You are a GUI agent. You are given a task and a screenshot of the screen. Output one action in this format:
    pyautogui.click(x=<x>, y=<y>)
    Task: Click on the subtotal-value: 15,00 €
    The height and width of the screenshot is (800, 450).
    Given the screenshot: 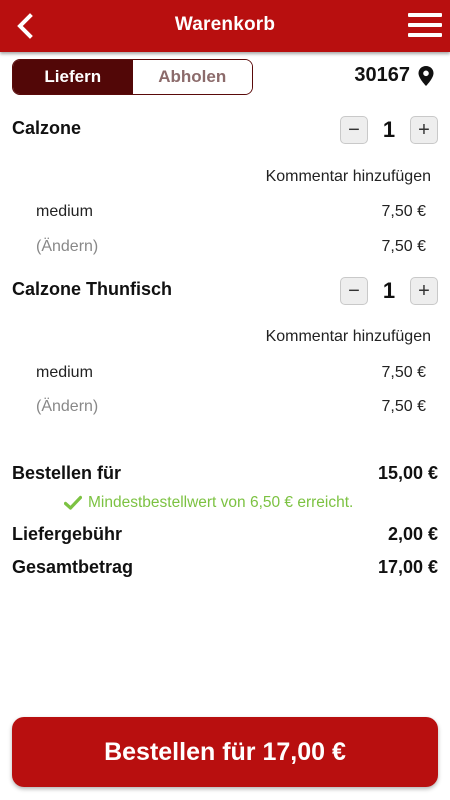 What is the action you would take?
    pyautogui.click(x=407, y=473)
    